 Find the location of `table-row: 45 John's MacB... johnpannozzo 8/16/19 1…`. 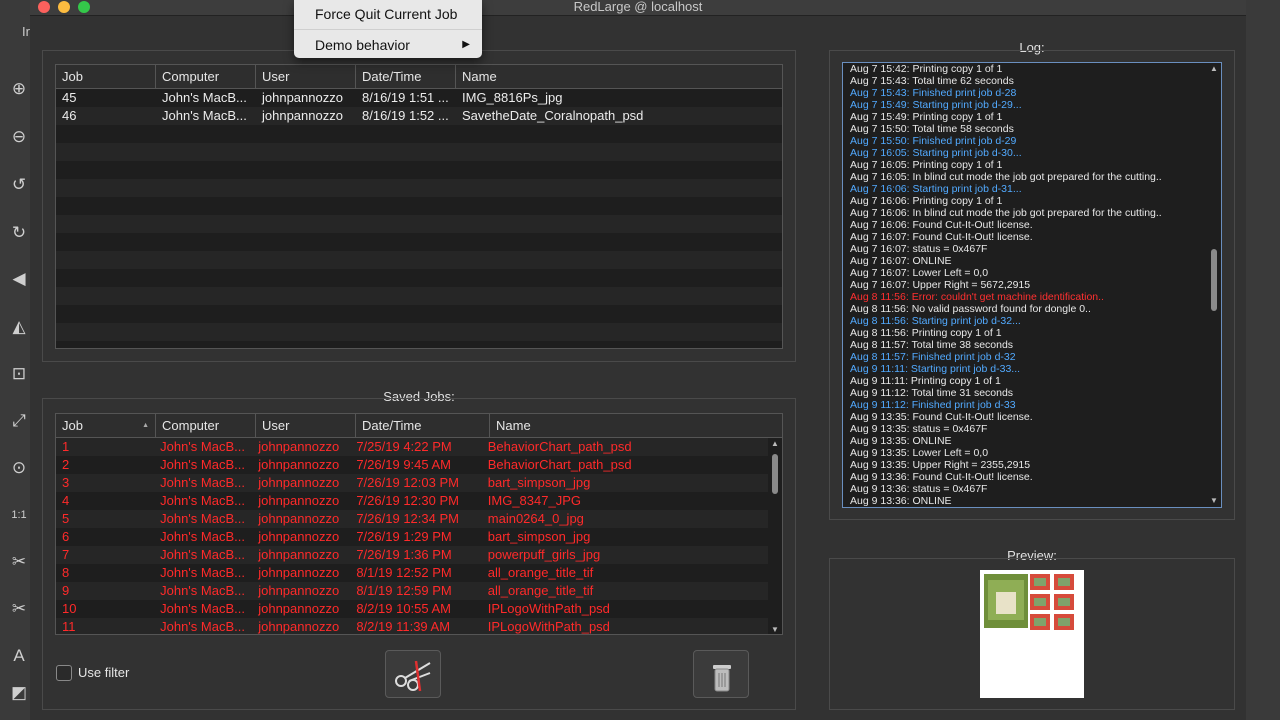

table-row: 45 John's MacB... johnpannozzo 8/16/19 1… is located at coordinates (419, 98).